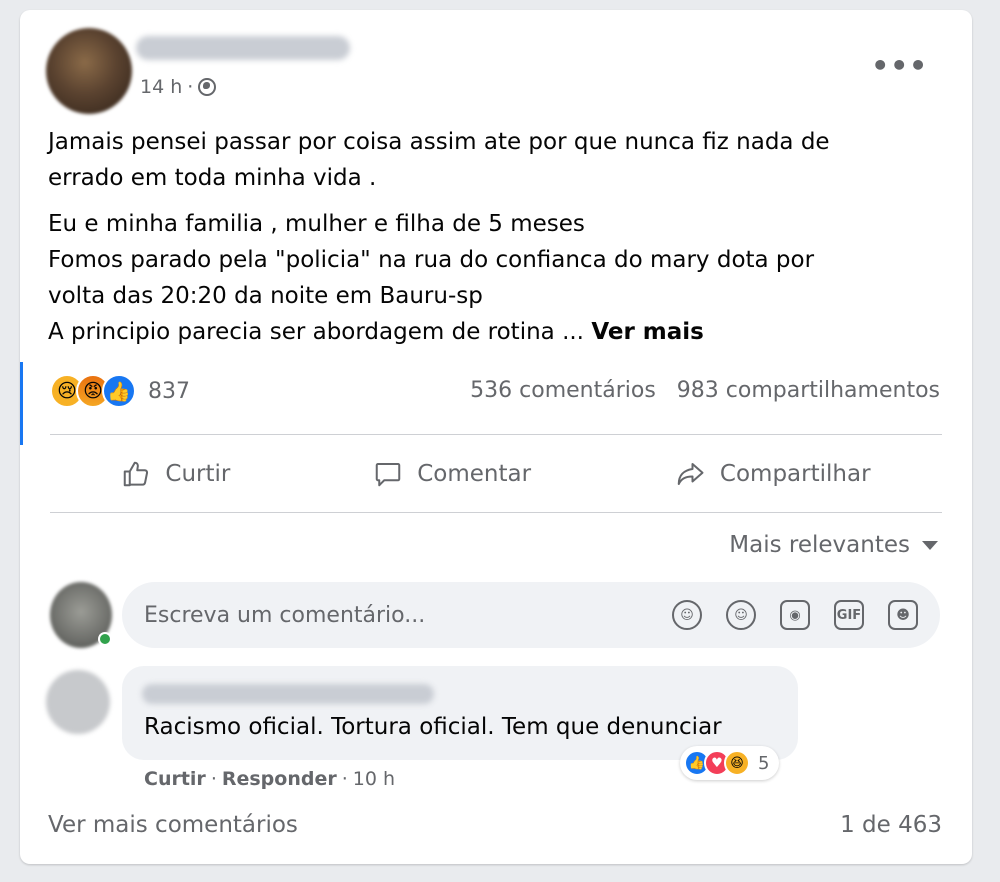 This screenshot has height=882, width=1000. What do you see at coordinates (243, 48) in the screenshot?
I see `author-name-blurred` at bounding box center [243, 48].